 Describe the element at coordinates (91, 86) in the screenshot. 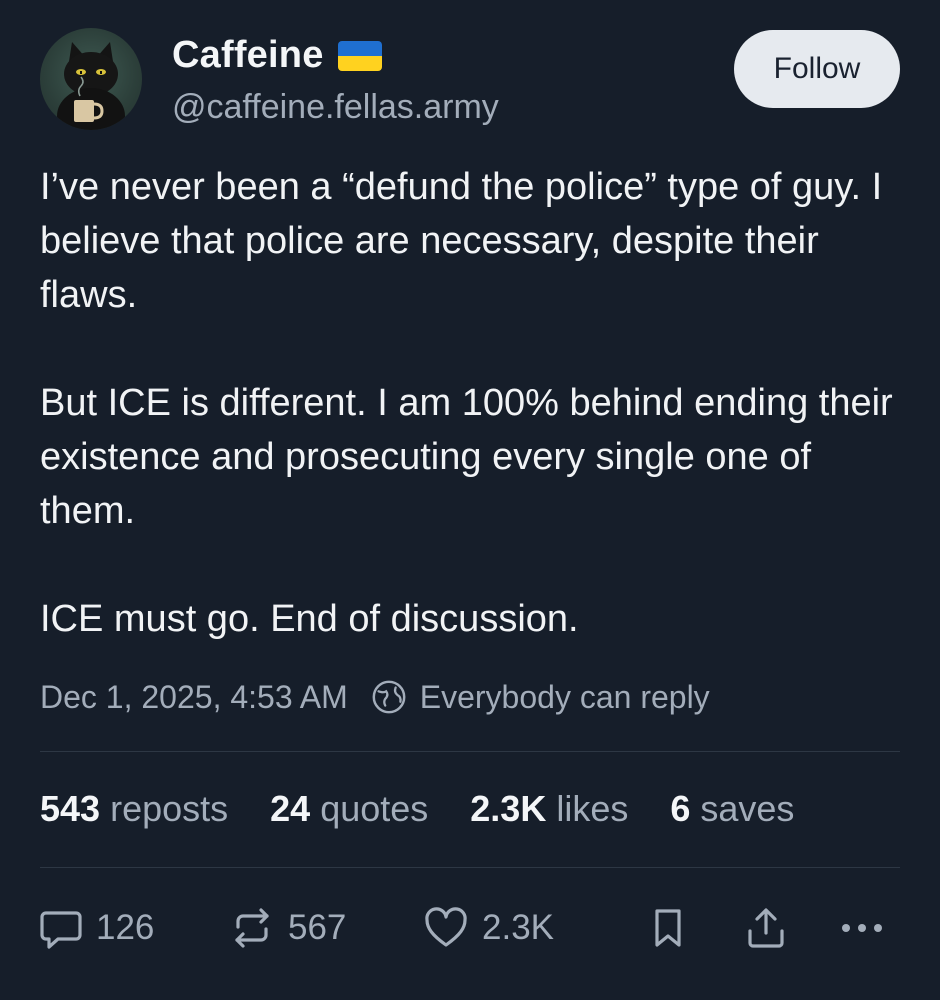

I see `black-cat-with-coffee-avatar` at that location.